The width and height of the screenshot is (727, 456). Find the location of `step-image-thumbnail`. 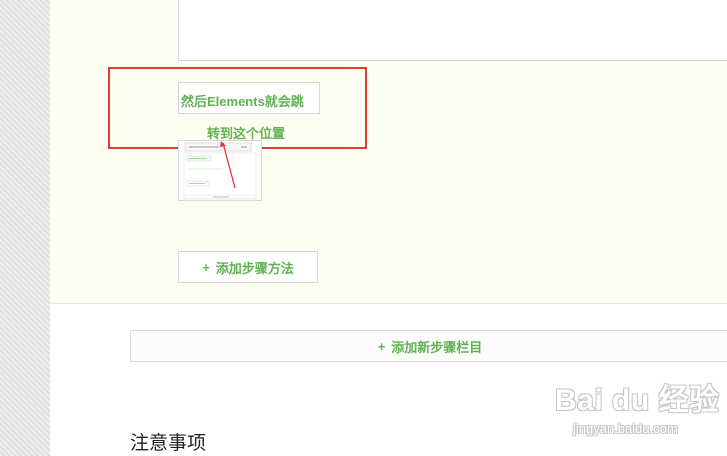

step-image-thumbnail is located at coordinates (220, 170).